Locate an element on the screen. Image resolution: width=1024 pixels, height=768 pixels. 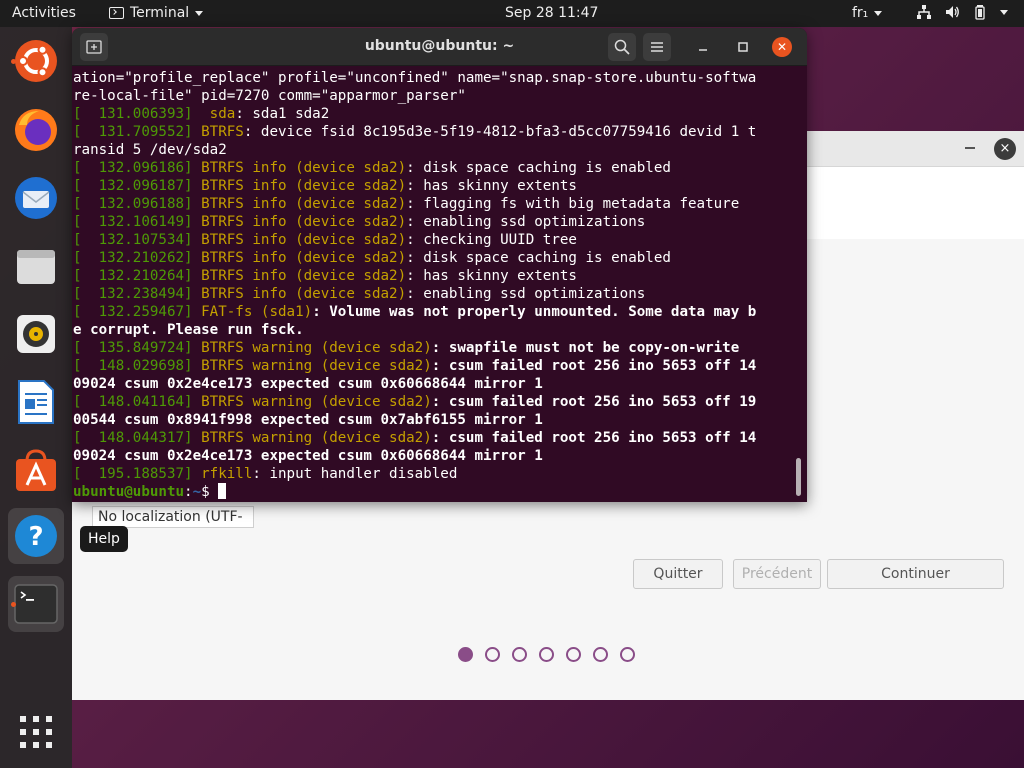
ubuntu-icon is located at coordinates (36, 61).